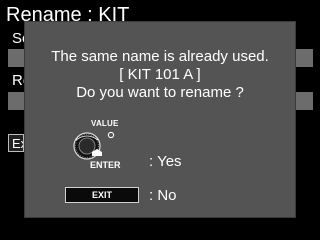 The image size is (320, 240). What do you see at coordinates (160, 92) in the screenshot?
I see `dialog-message-line-3: Do you want to rename ?` at bounding box center [160, 92].